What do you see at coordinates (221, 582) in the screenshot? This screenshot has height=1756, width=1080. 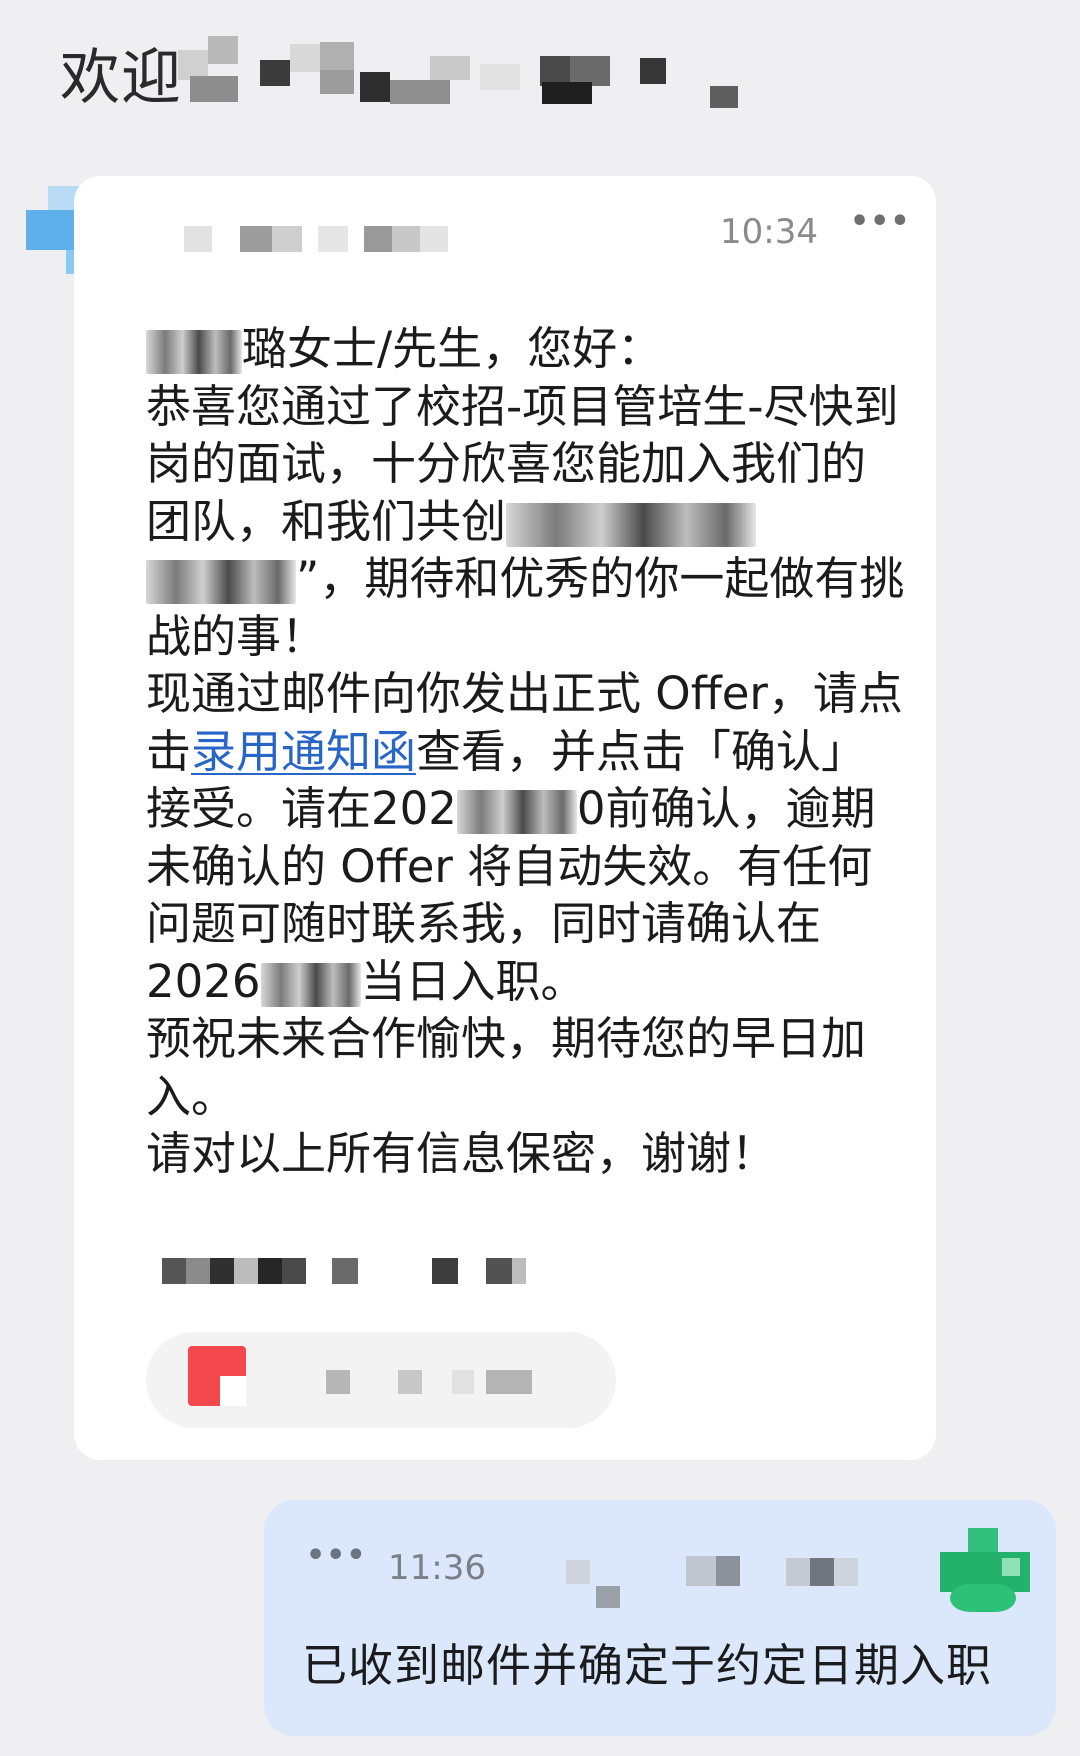 I see `redacted-slogan-mask` at bounding box center [221, 582].